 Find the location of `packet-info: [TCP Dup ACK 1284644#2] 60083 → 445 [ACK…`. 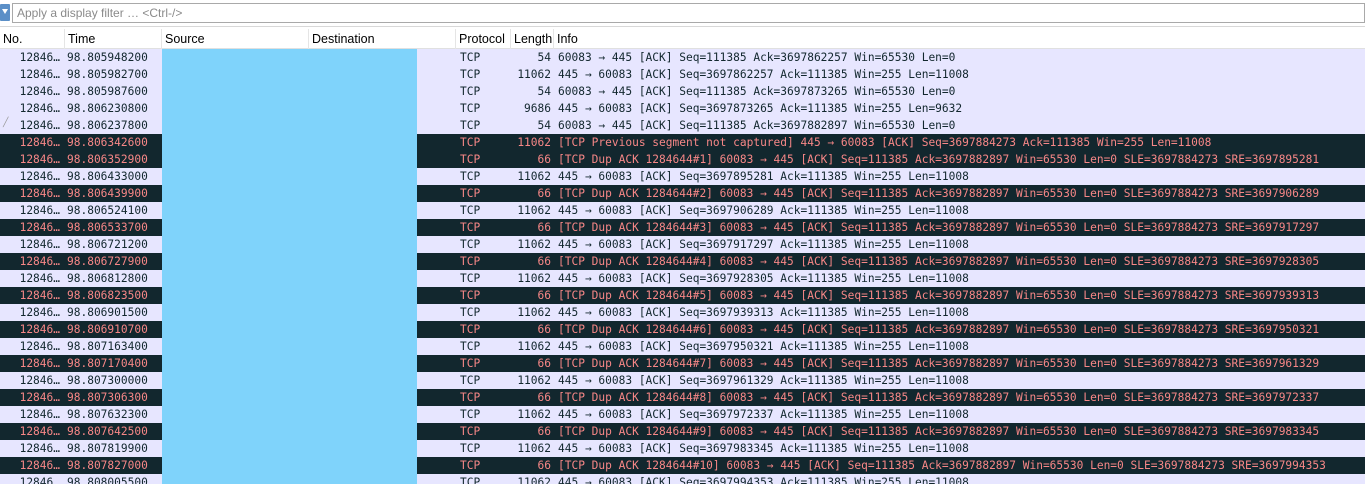

packet-info: [TCP Dup ACK 1284644#2] 60083 → 445 [ACK… is located at coordinates (939, 193).